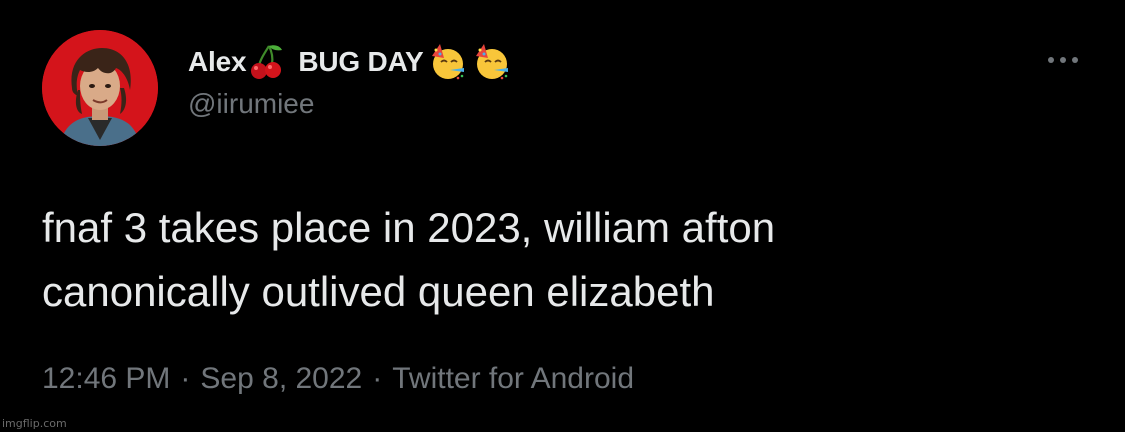 The height and width of the screenshot is (432, 1125). What do you see at coordinates (268, 62) in the screenshot?
I see `cherries-icon` at bounding box center [268, 62].